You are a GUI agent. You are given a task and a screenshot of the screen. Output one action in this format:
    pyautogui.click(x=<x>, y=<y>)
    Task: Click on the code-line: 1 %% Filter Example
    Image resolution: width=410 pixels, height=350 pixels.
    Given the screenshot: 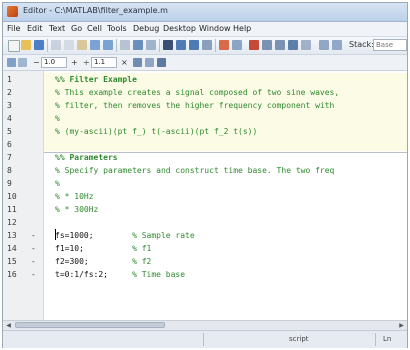 What is the action you would take?
    pyautogui.click(x=205, y=79)
    